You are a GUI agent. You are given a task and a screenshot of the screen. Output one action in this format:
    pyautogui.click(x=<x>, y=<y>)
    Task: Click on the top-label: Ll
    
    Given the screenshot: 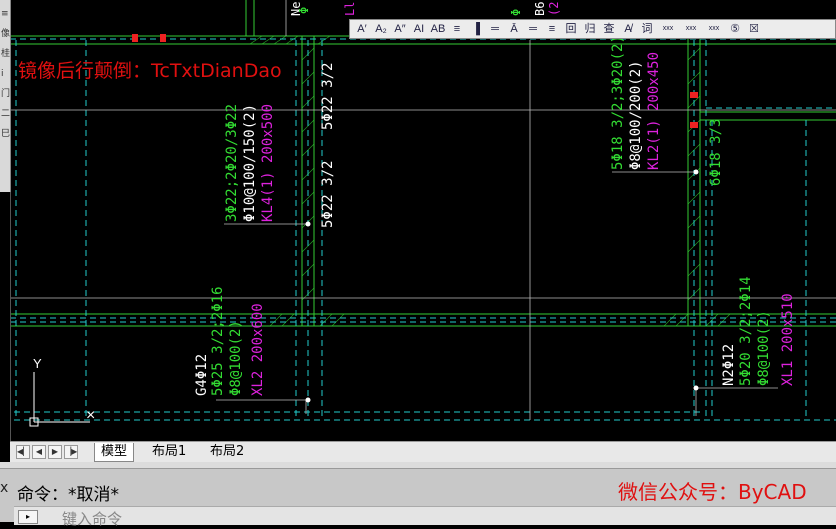 What is the action you would take?
    pyautogui.click(x=350, y=9)
    